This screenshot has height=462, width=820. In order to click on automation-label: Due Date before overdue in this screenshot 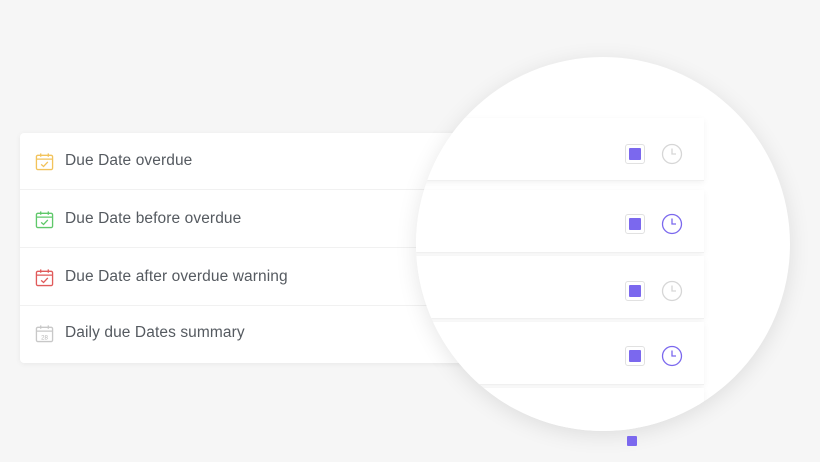, I will do `click(153, 218)`.